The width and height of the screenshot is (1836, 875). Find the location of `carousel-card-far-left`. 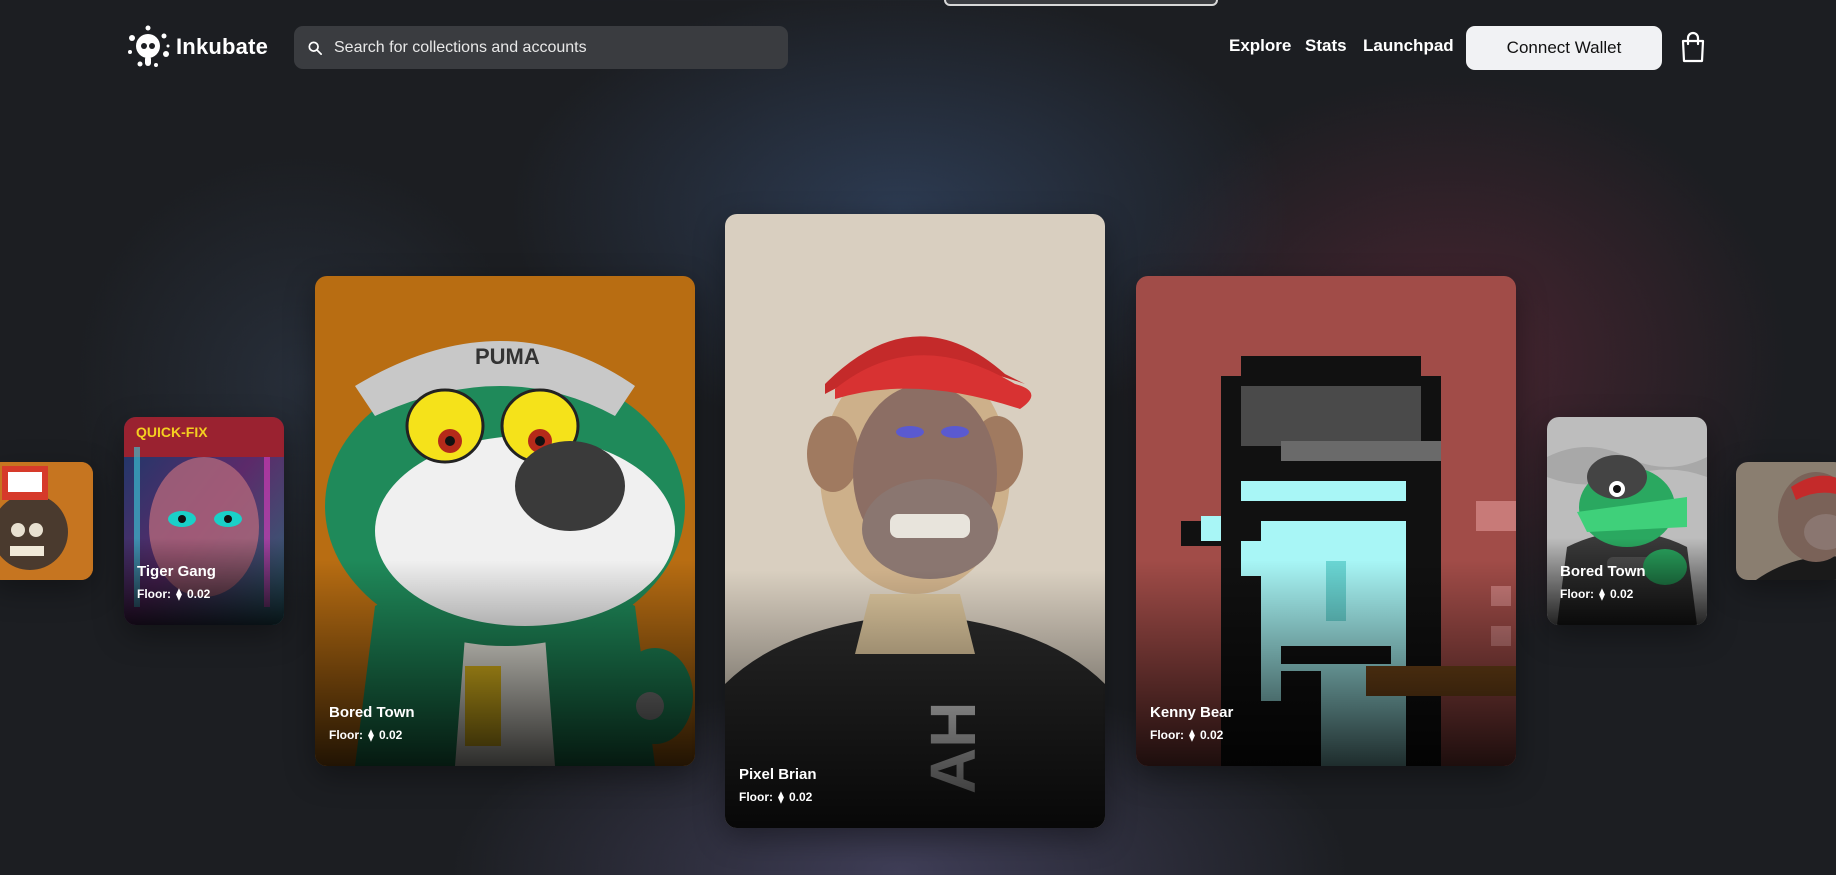

carousel-card-far-left is located at coordinates (46, 521).